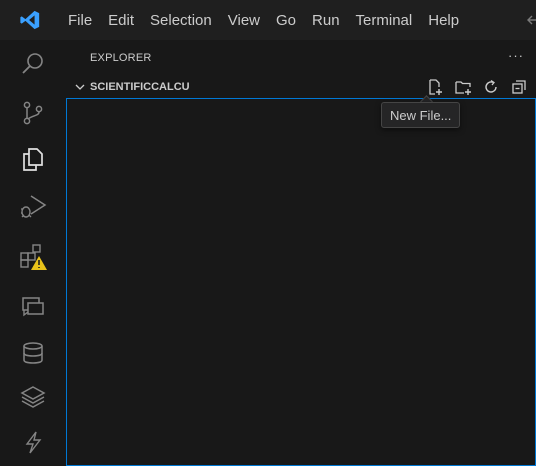 This screenshot has width=536, height=466. I want to click on explorer-header: EXPLORER ···, so click(301, 58).